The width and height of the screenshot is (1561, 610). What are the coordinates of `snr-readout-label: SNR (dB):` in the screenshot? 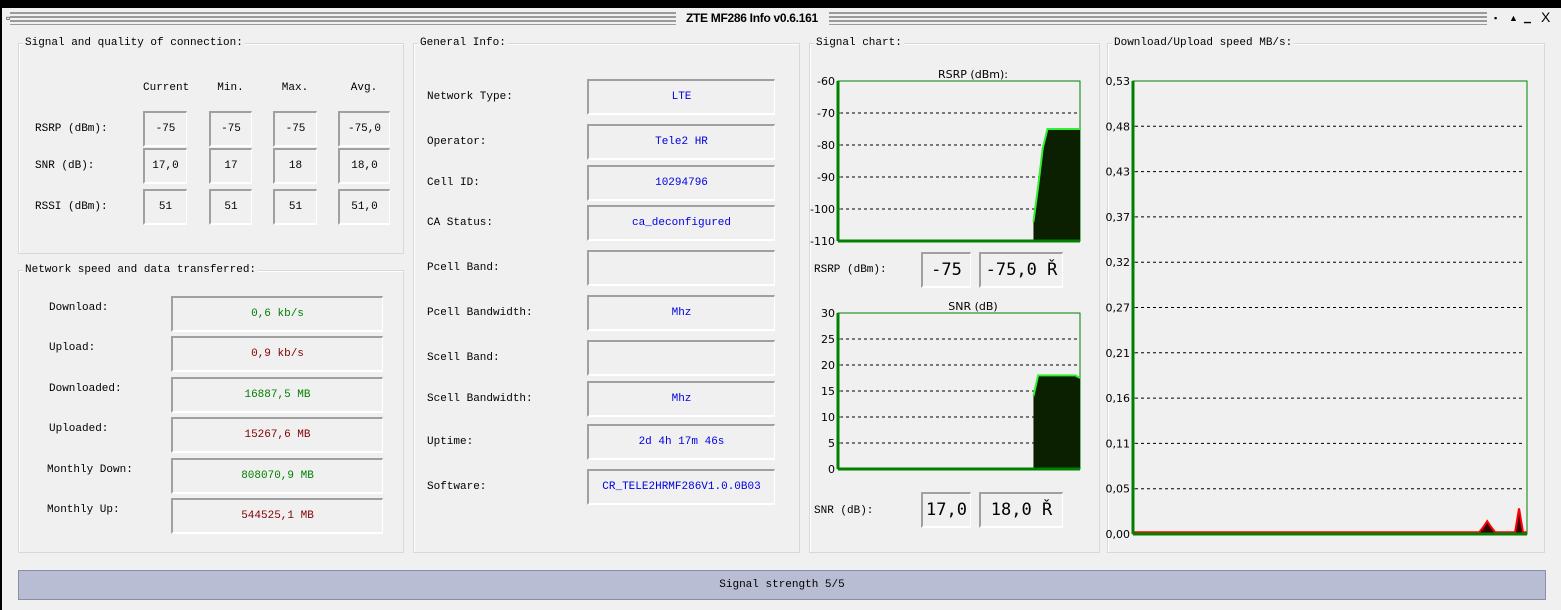 It's located at (844, 511).